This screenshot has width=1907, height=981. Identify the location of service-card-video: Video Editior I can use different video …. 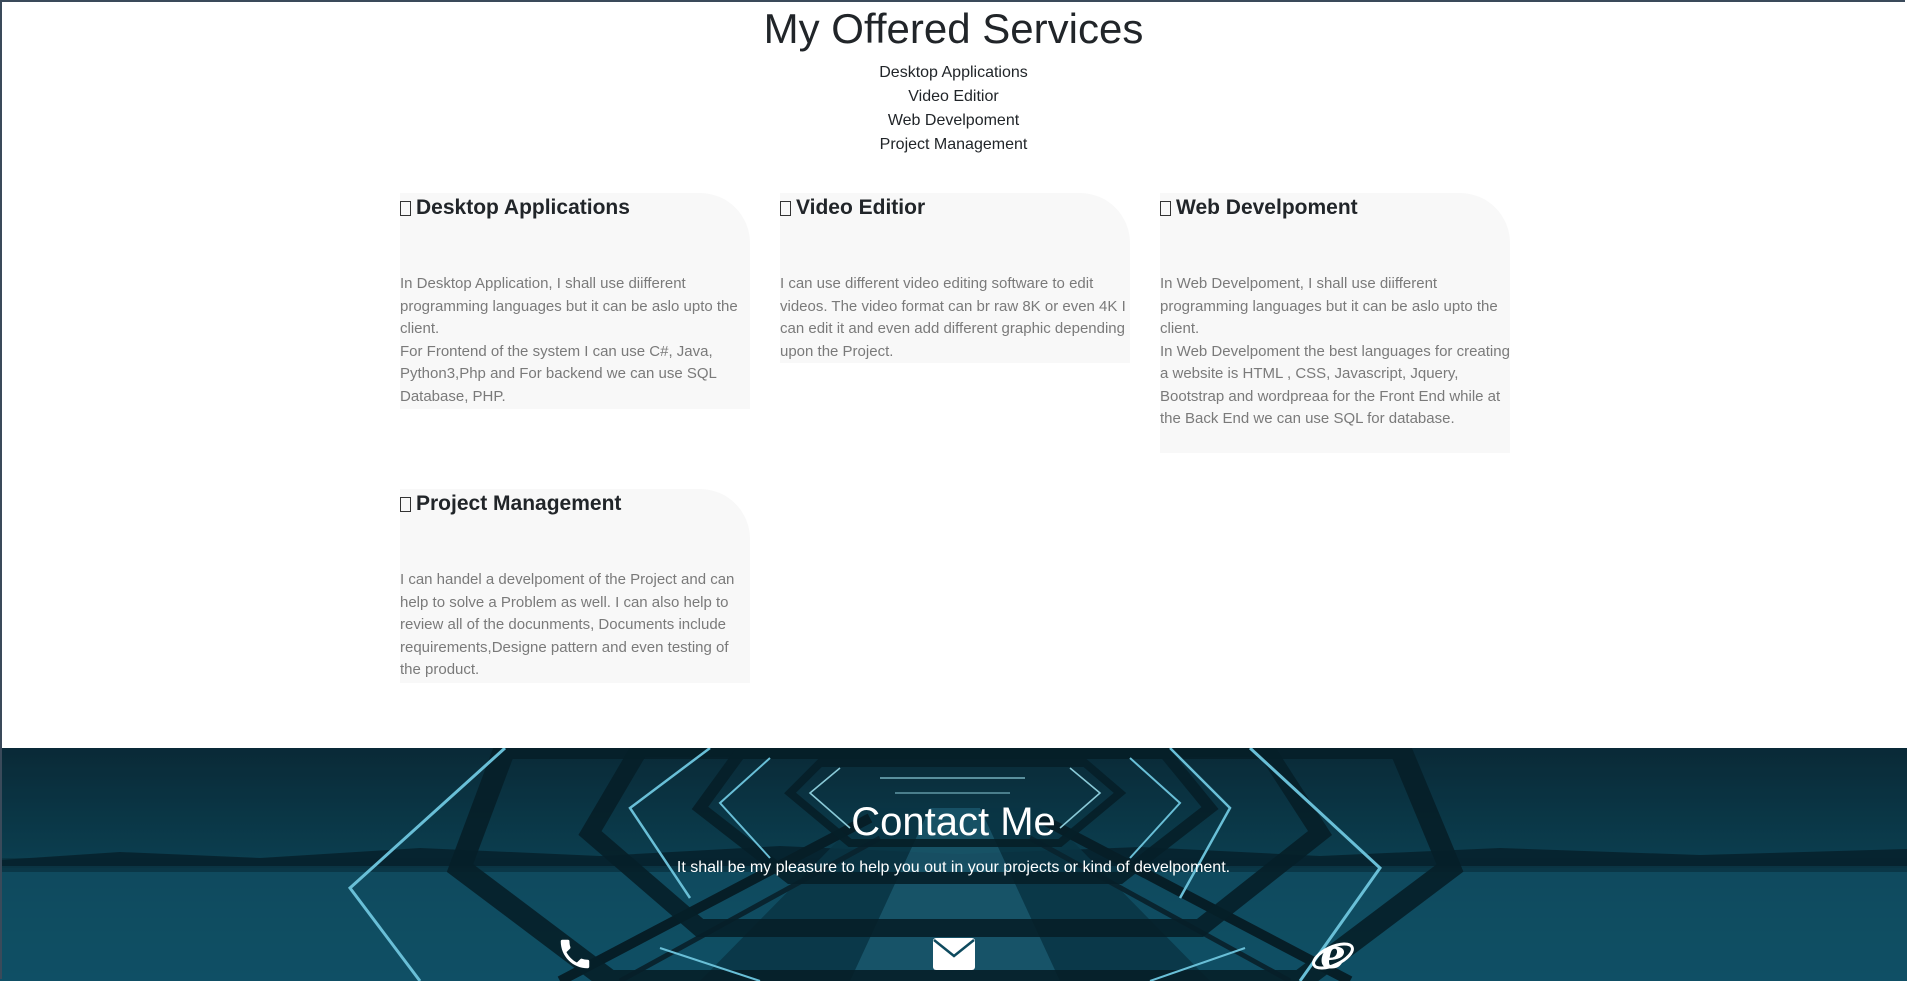
(955, 278).